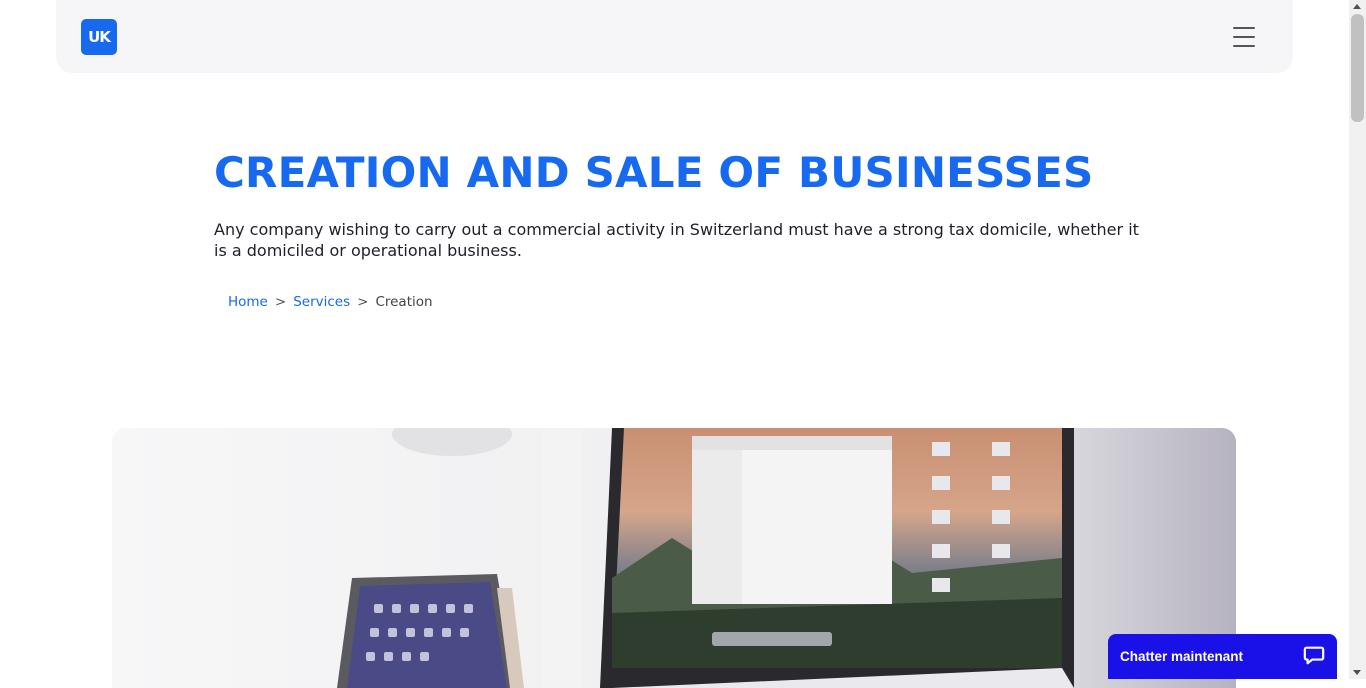  Describe the element at coordinates (1182, 656) in the screenshot. I see `chat-label: Chatter maintenant` at that location.